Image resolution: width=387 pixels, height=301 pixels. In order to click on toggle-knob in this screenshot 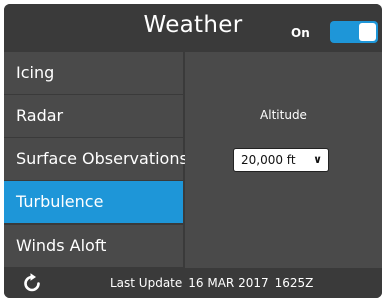, I will do `click(367, 32)`.